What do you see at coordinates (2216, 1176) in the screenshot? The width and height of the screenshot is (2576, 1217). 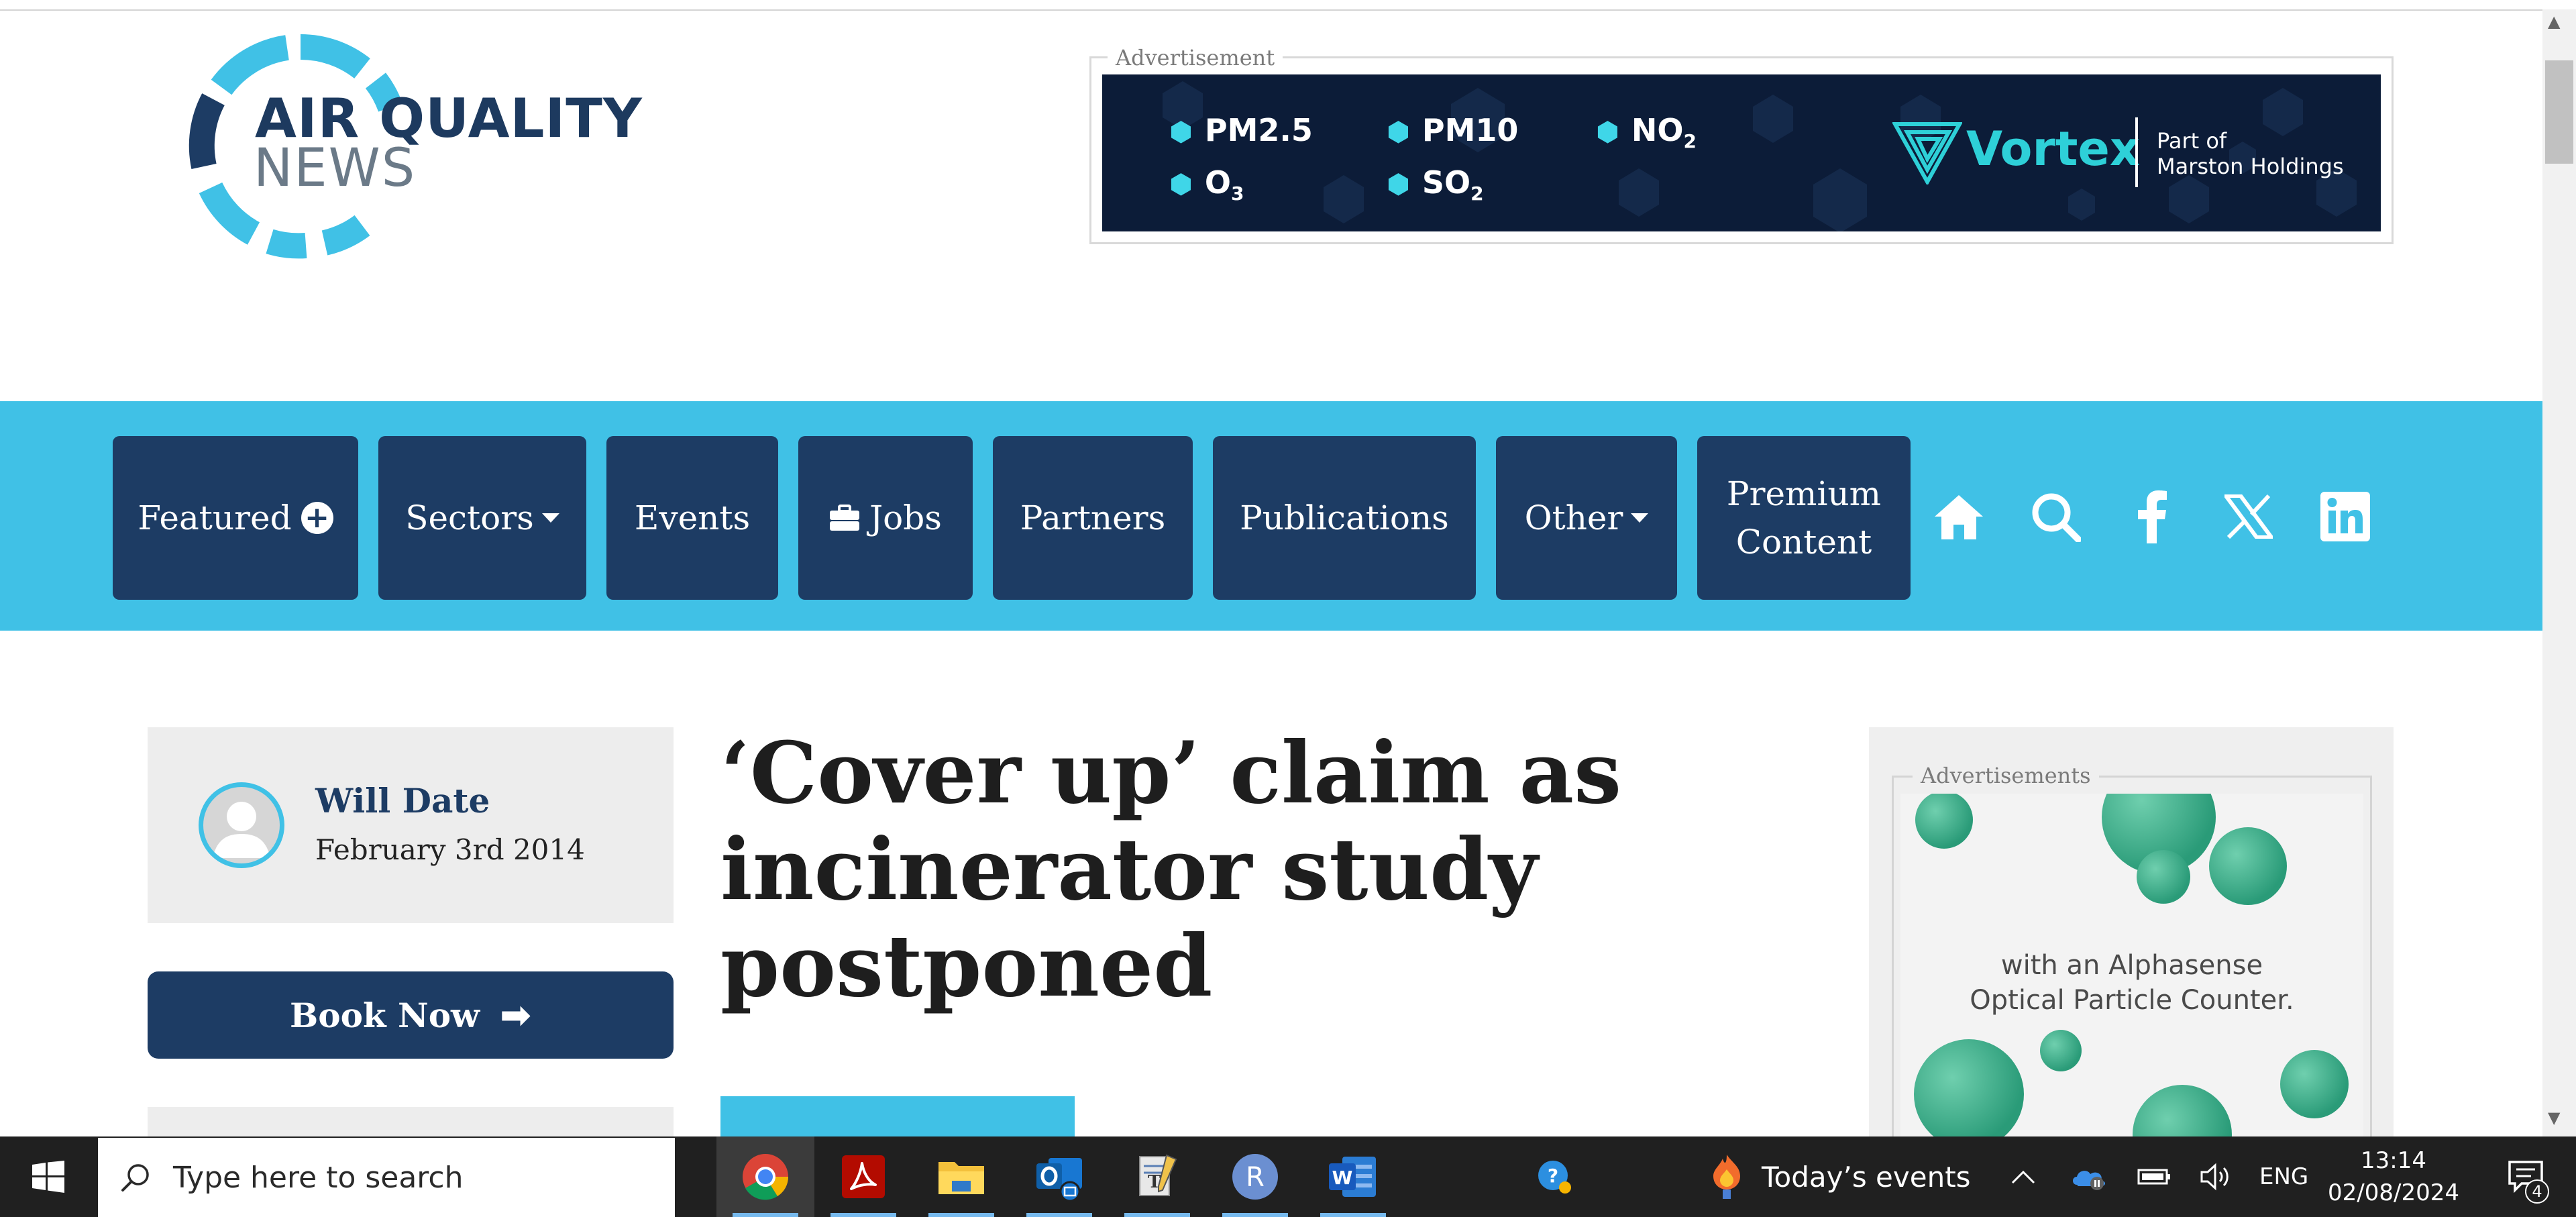 I see `volume-icon` at bounding box center [2216, 1176].